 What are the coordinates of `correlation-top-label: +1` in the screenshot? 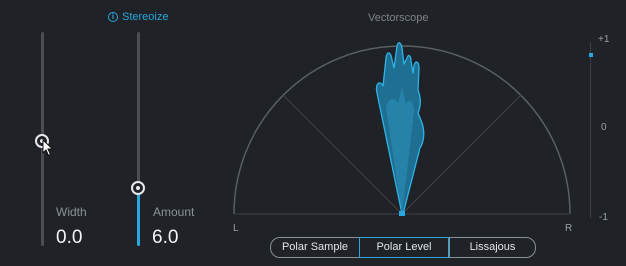 It's located at (604, 39).